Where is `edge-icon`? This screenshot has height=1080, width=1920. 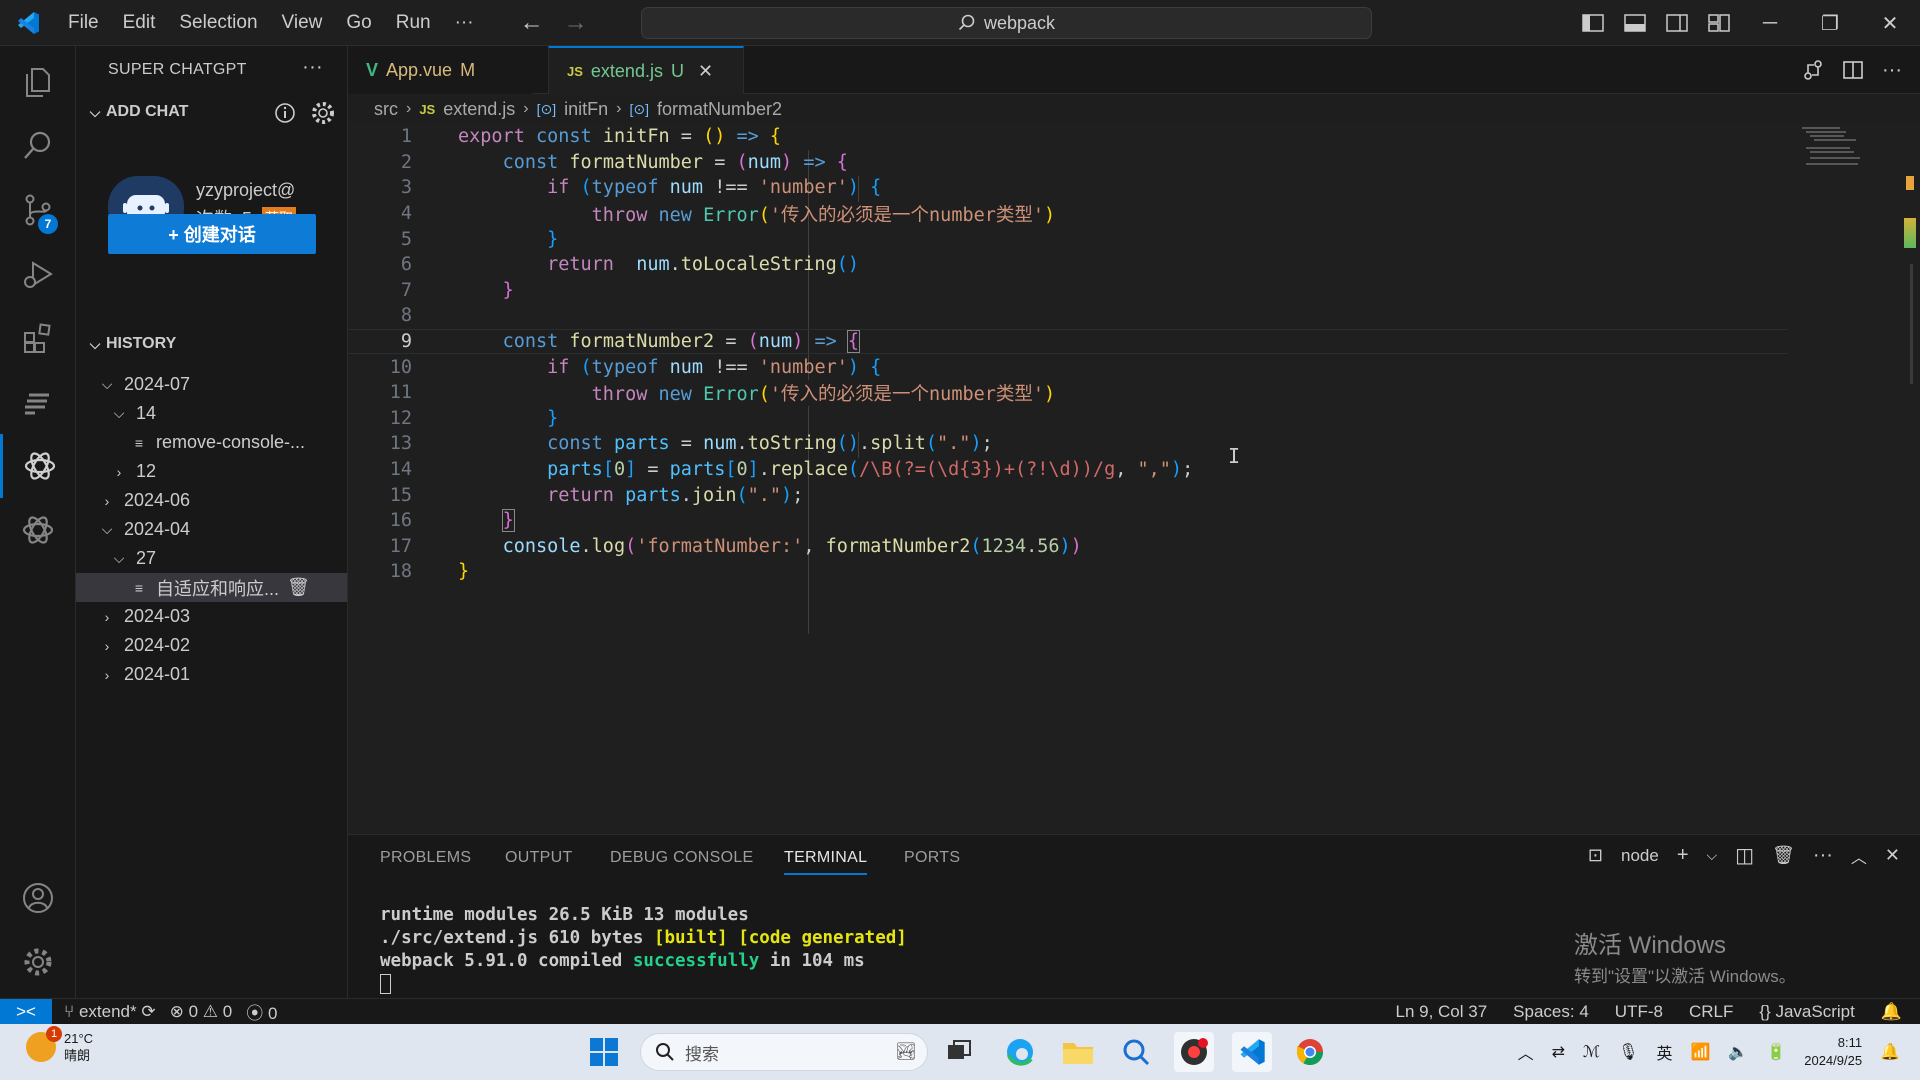
edge-icon is located at coordinates (1020, 1052).